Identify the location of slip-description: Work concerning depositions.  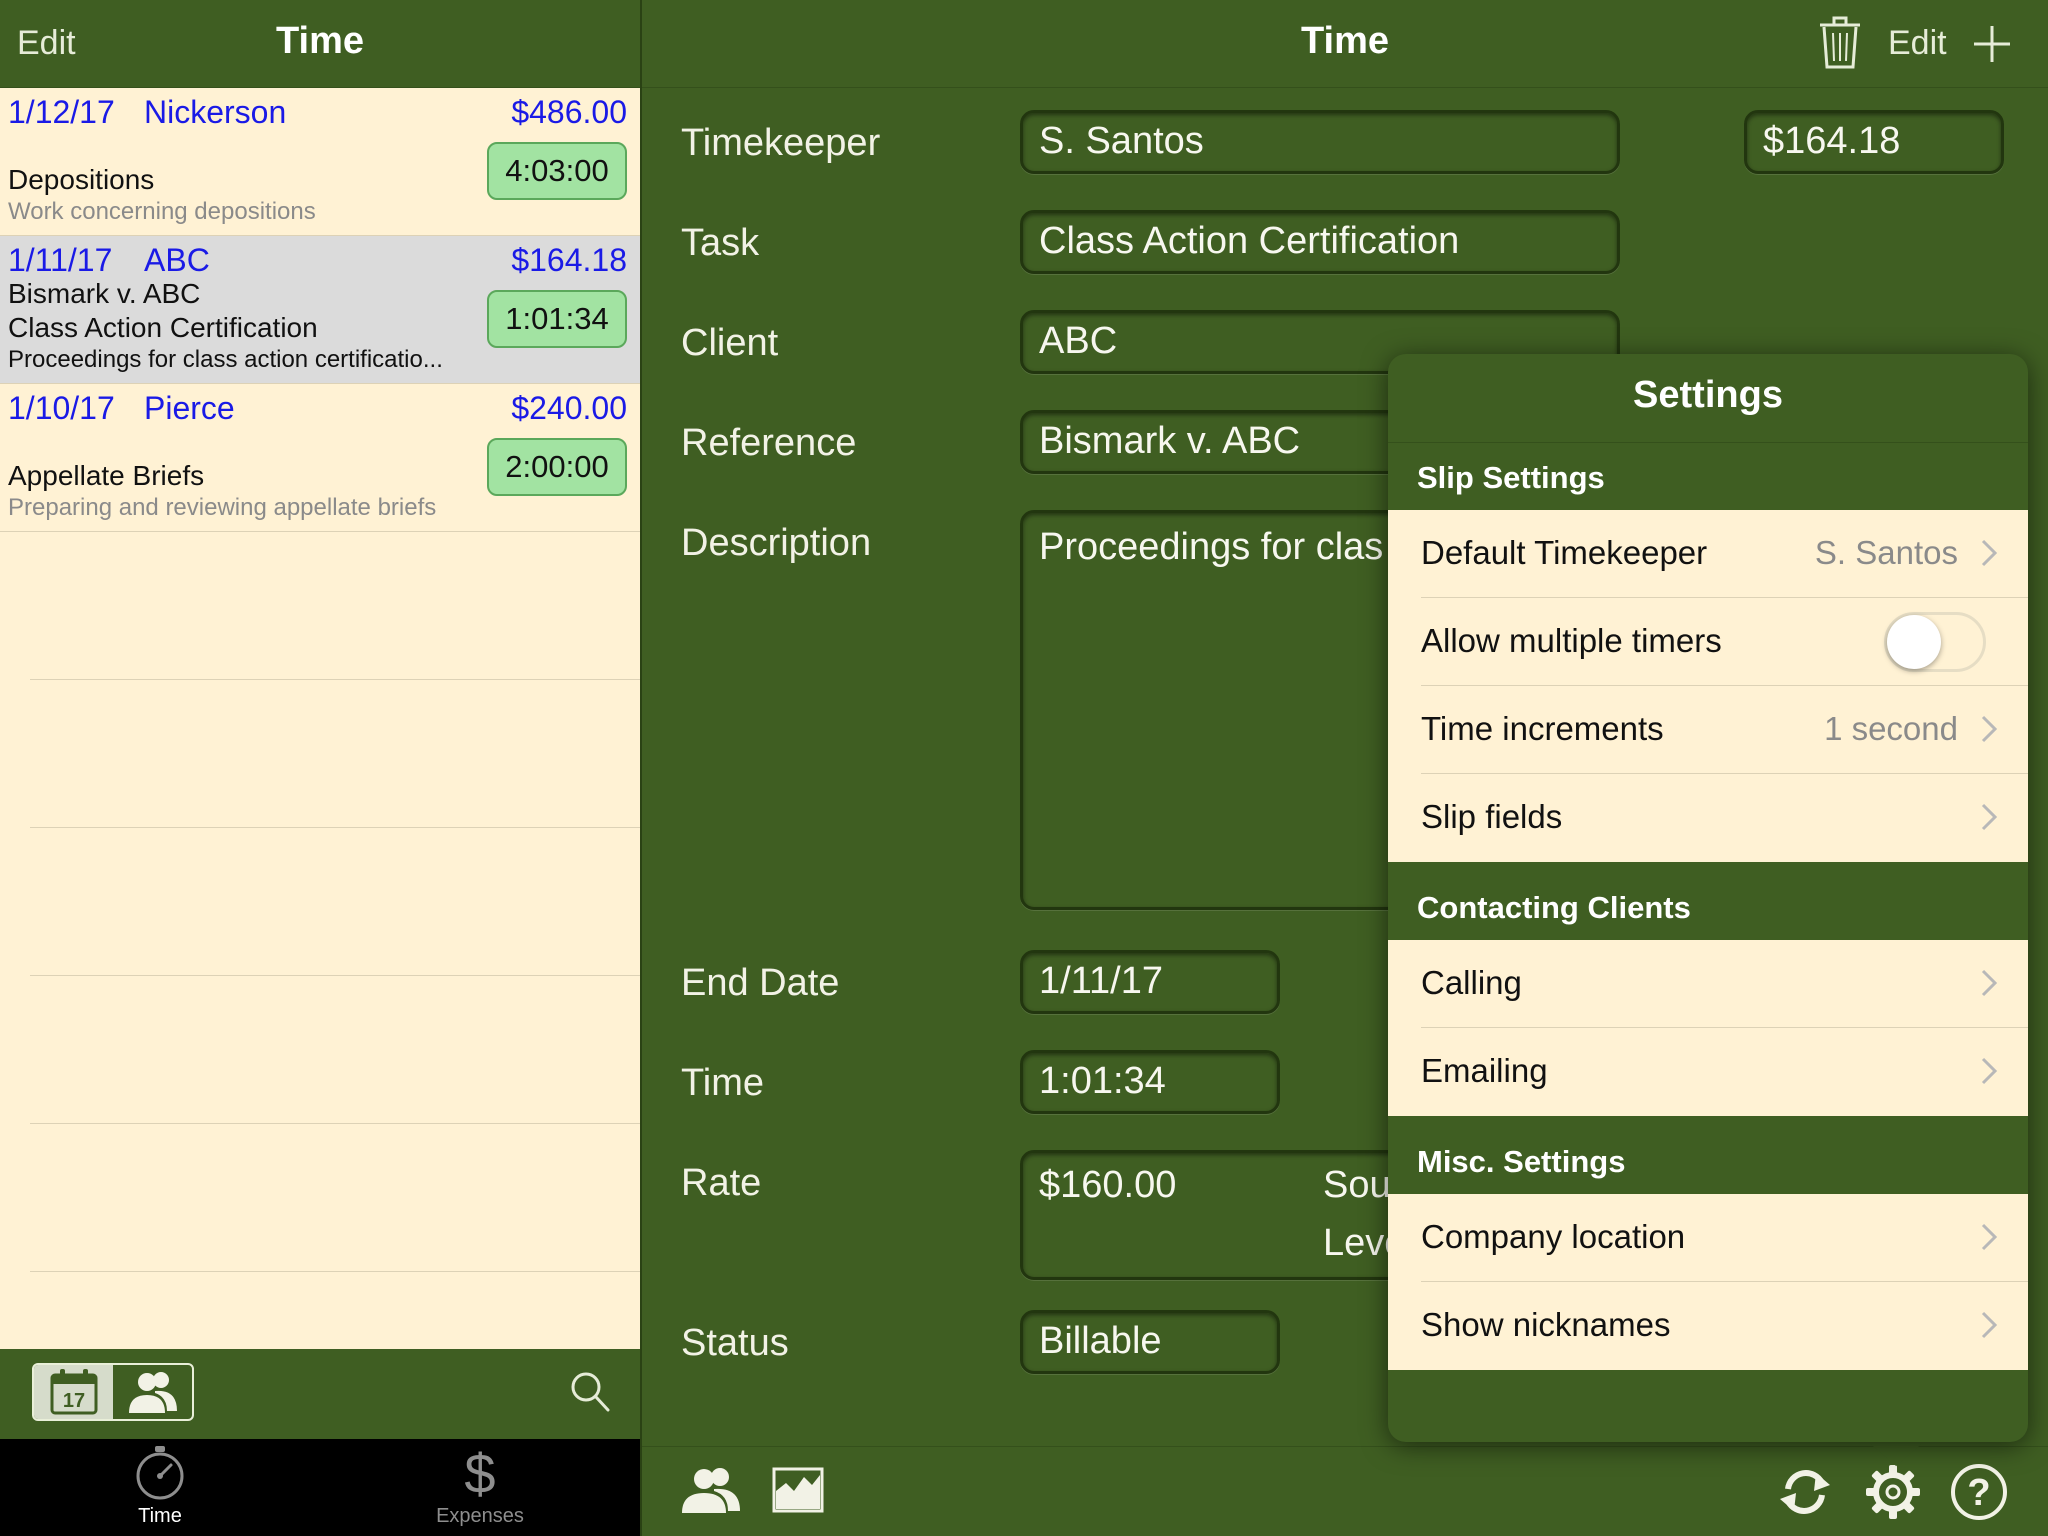
(162, 211).